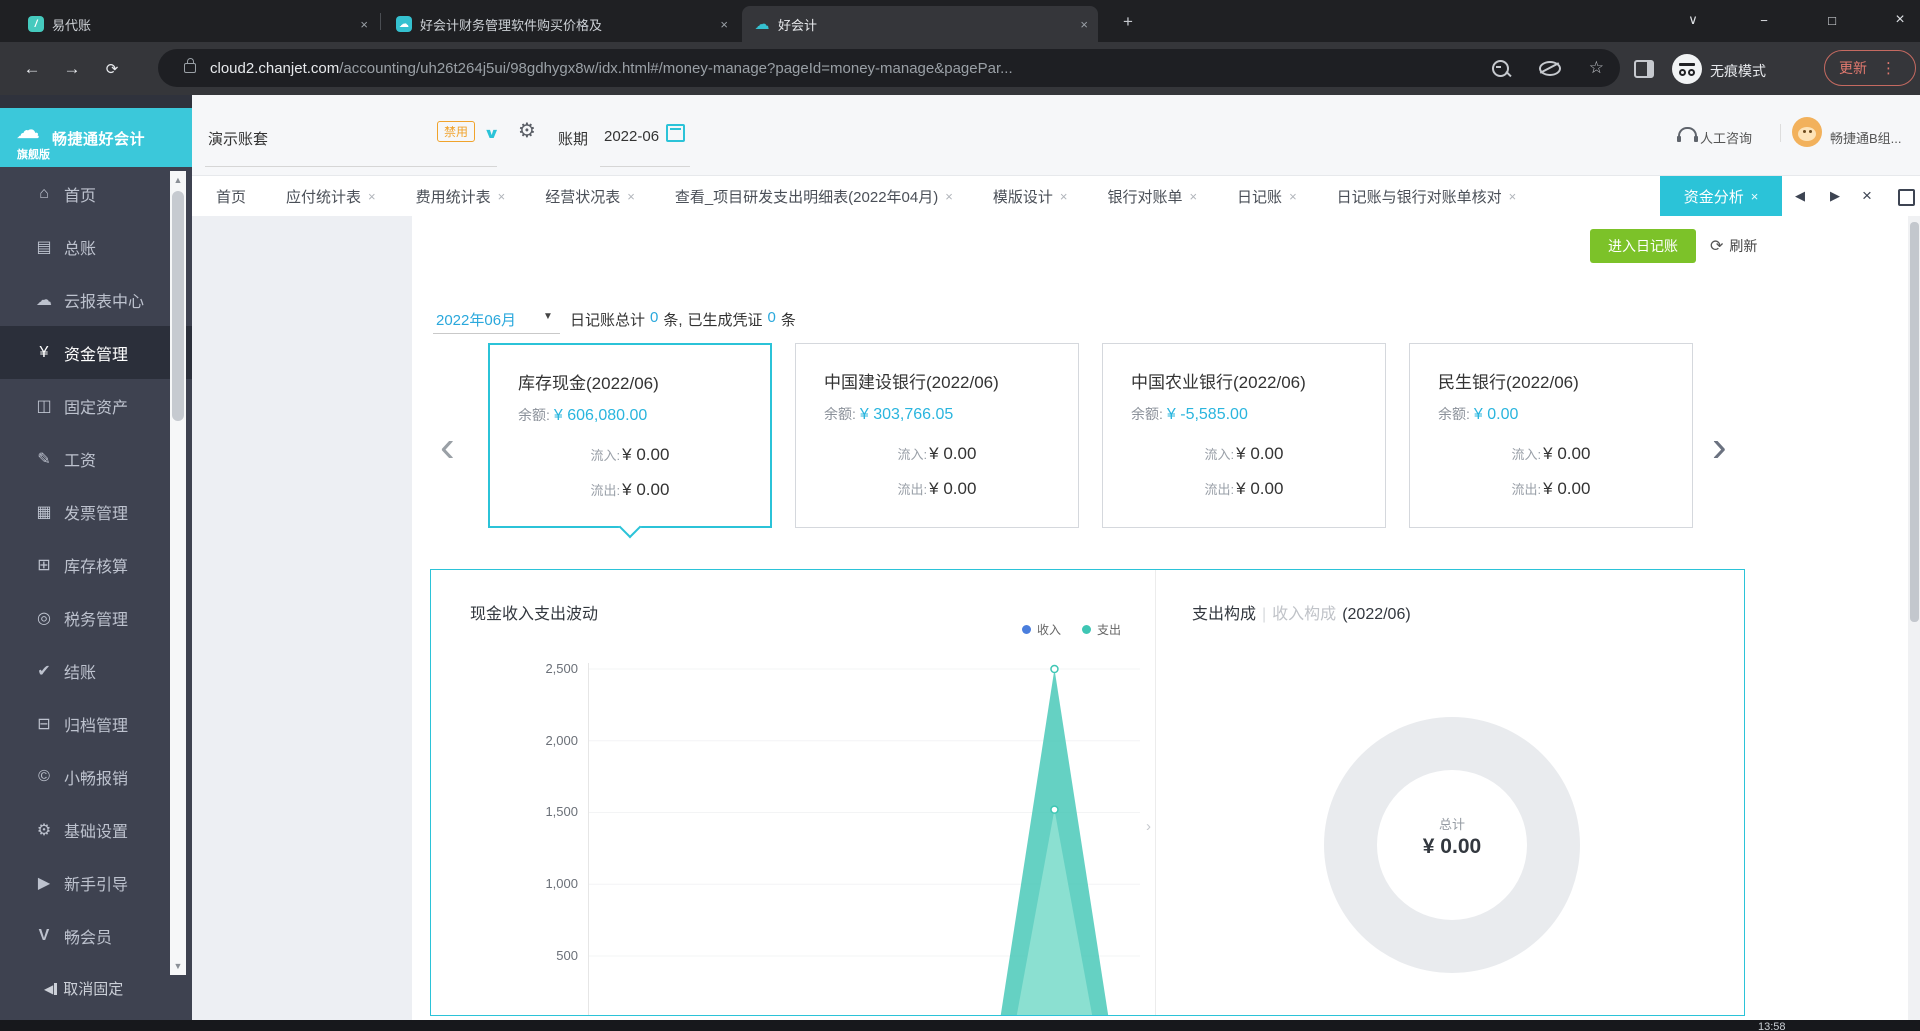 This screenshot has height=1031, width=1920. I want to click on tab-fund-analysis-active: 资金分析 ×, so click(1721, 196).